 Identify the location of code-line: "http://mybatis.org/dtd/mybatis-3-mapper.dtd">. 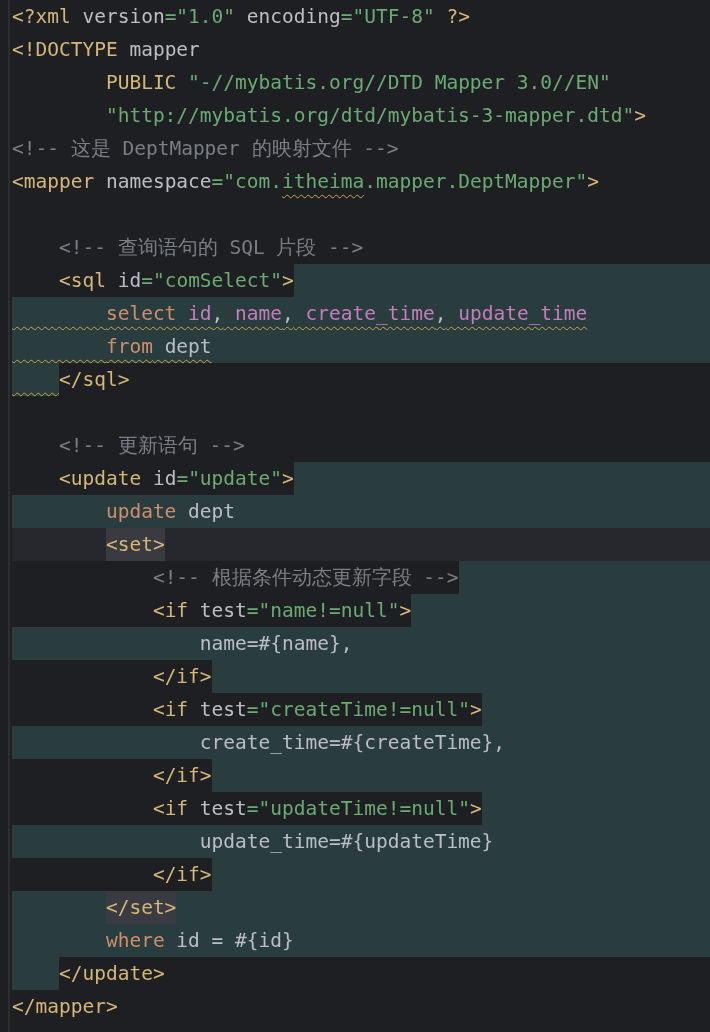
(375, 116).